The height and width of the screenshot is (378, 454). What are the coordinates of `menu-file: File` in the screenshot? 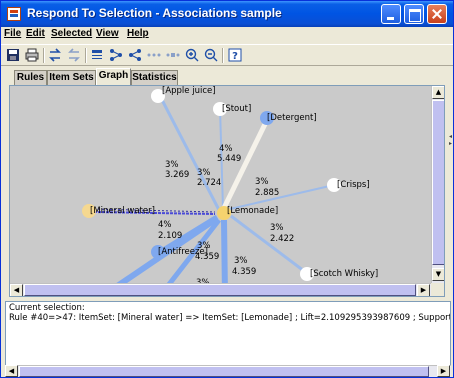 It's located at (12, 33).